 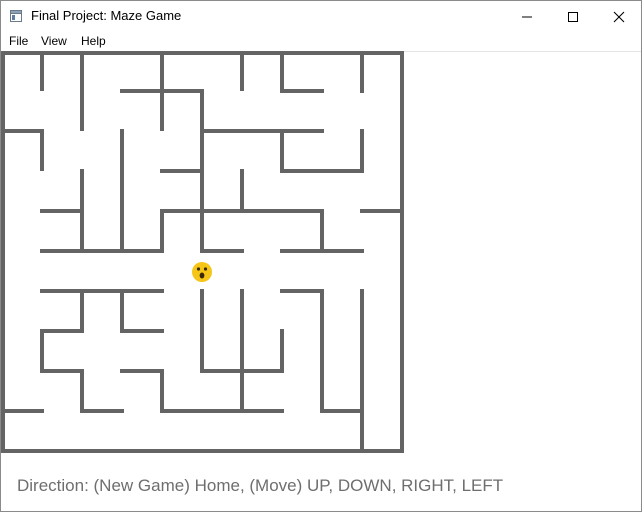 What do you see at coordinates (16, 15) in the screenshot?
I see `window-app-icon` at bounding box center [16, 15].